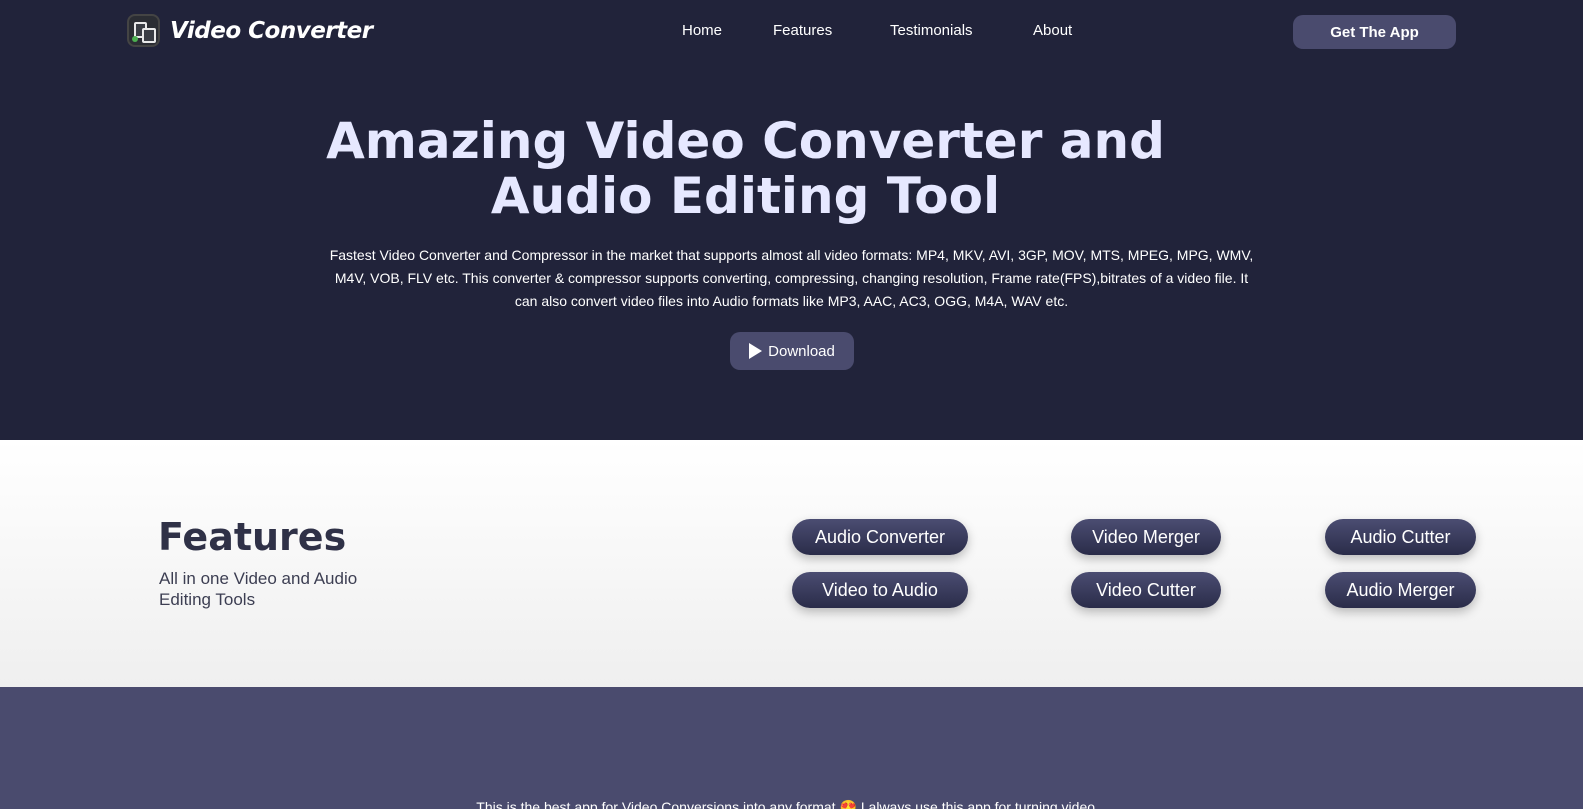 This screenshot has width=1583, height=809. Describe the element at coordinates (880, 590) in the screenshot. I see `feature-video-to-audio: Video to Audio` at that location.